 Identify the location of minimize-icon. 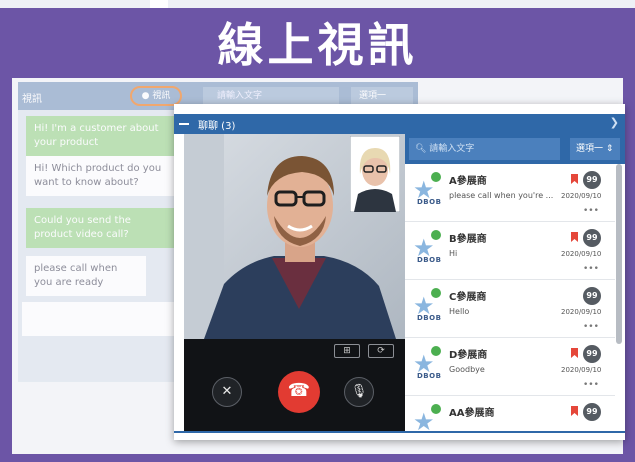
(184, 124).